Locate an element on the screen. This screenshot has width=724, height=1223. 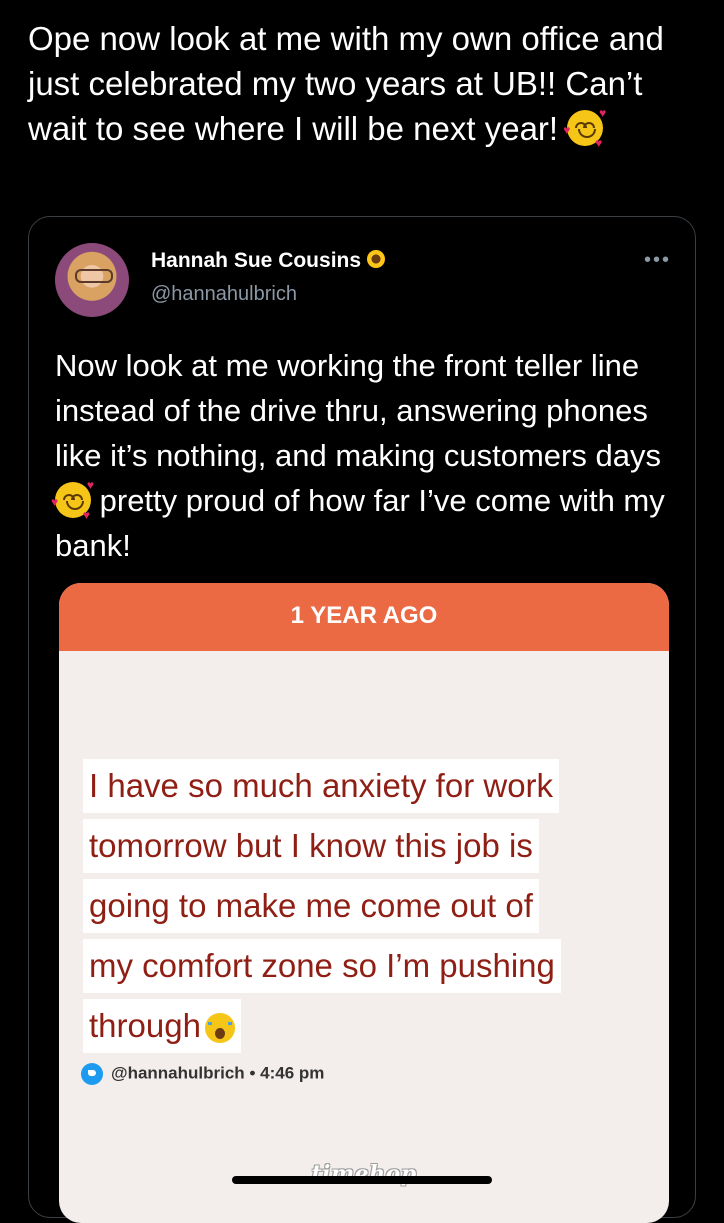
memory-source: @hannahulbrich • 4:46 pm is located at coordinates (202, 1074).